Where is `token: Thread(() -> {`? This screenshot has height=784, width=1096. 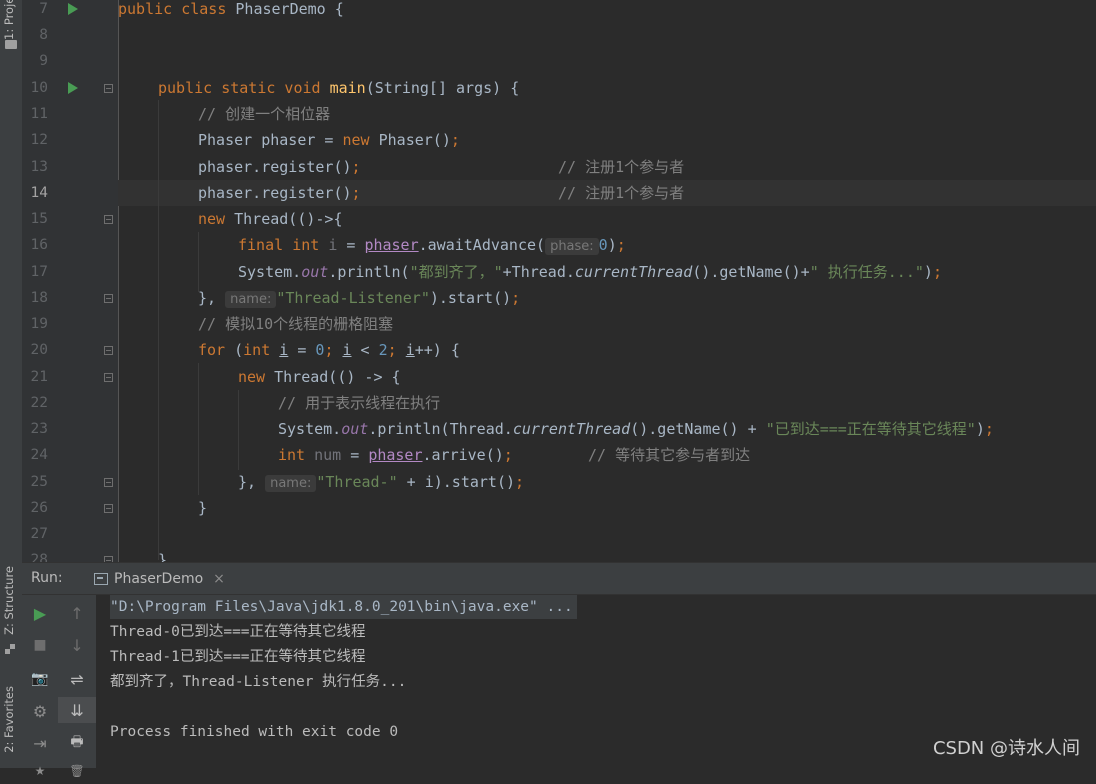
token: Thread(() -> { is located at coordinates (337, 377).